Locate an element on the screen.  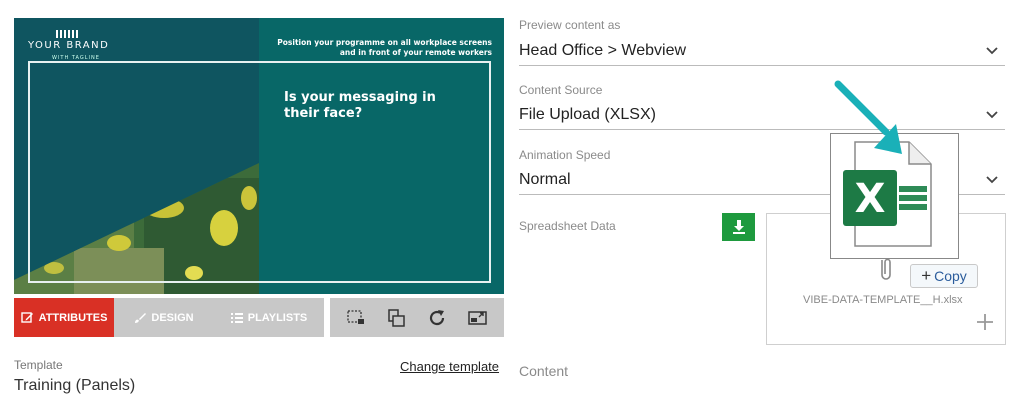
cast-icon is located at coordinates (477, 317).